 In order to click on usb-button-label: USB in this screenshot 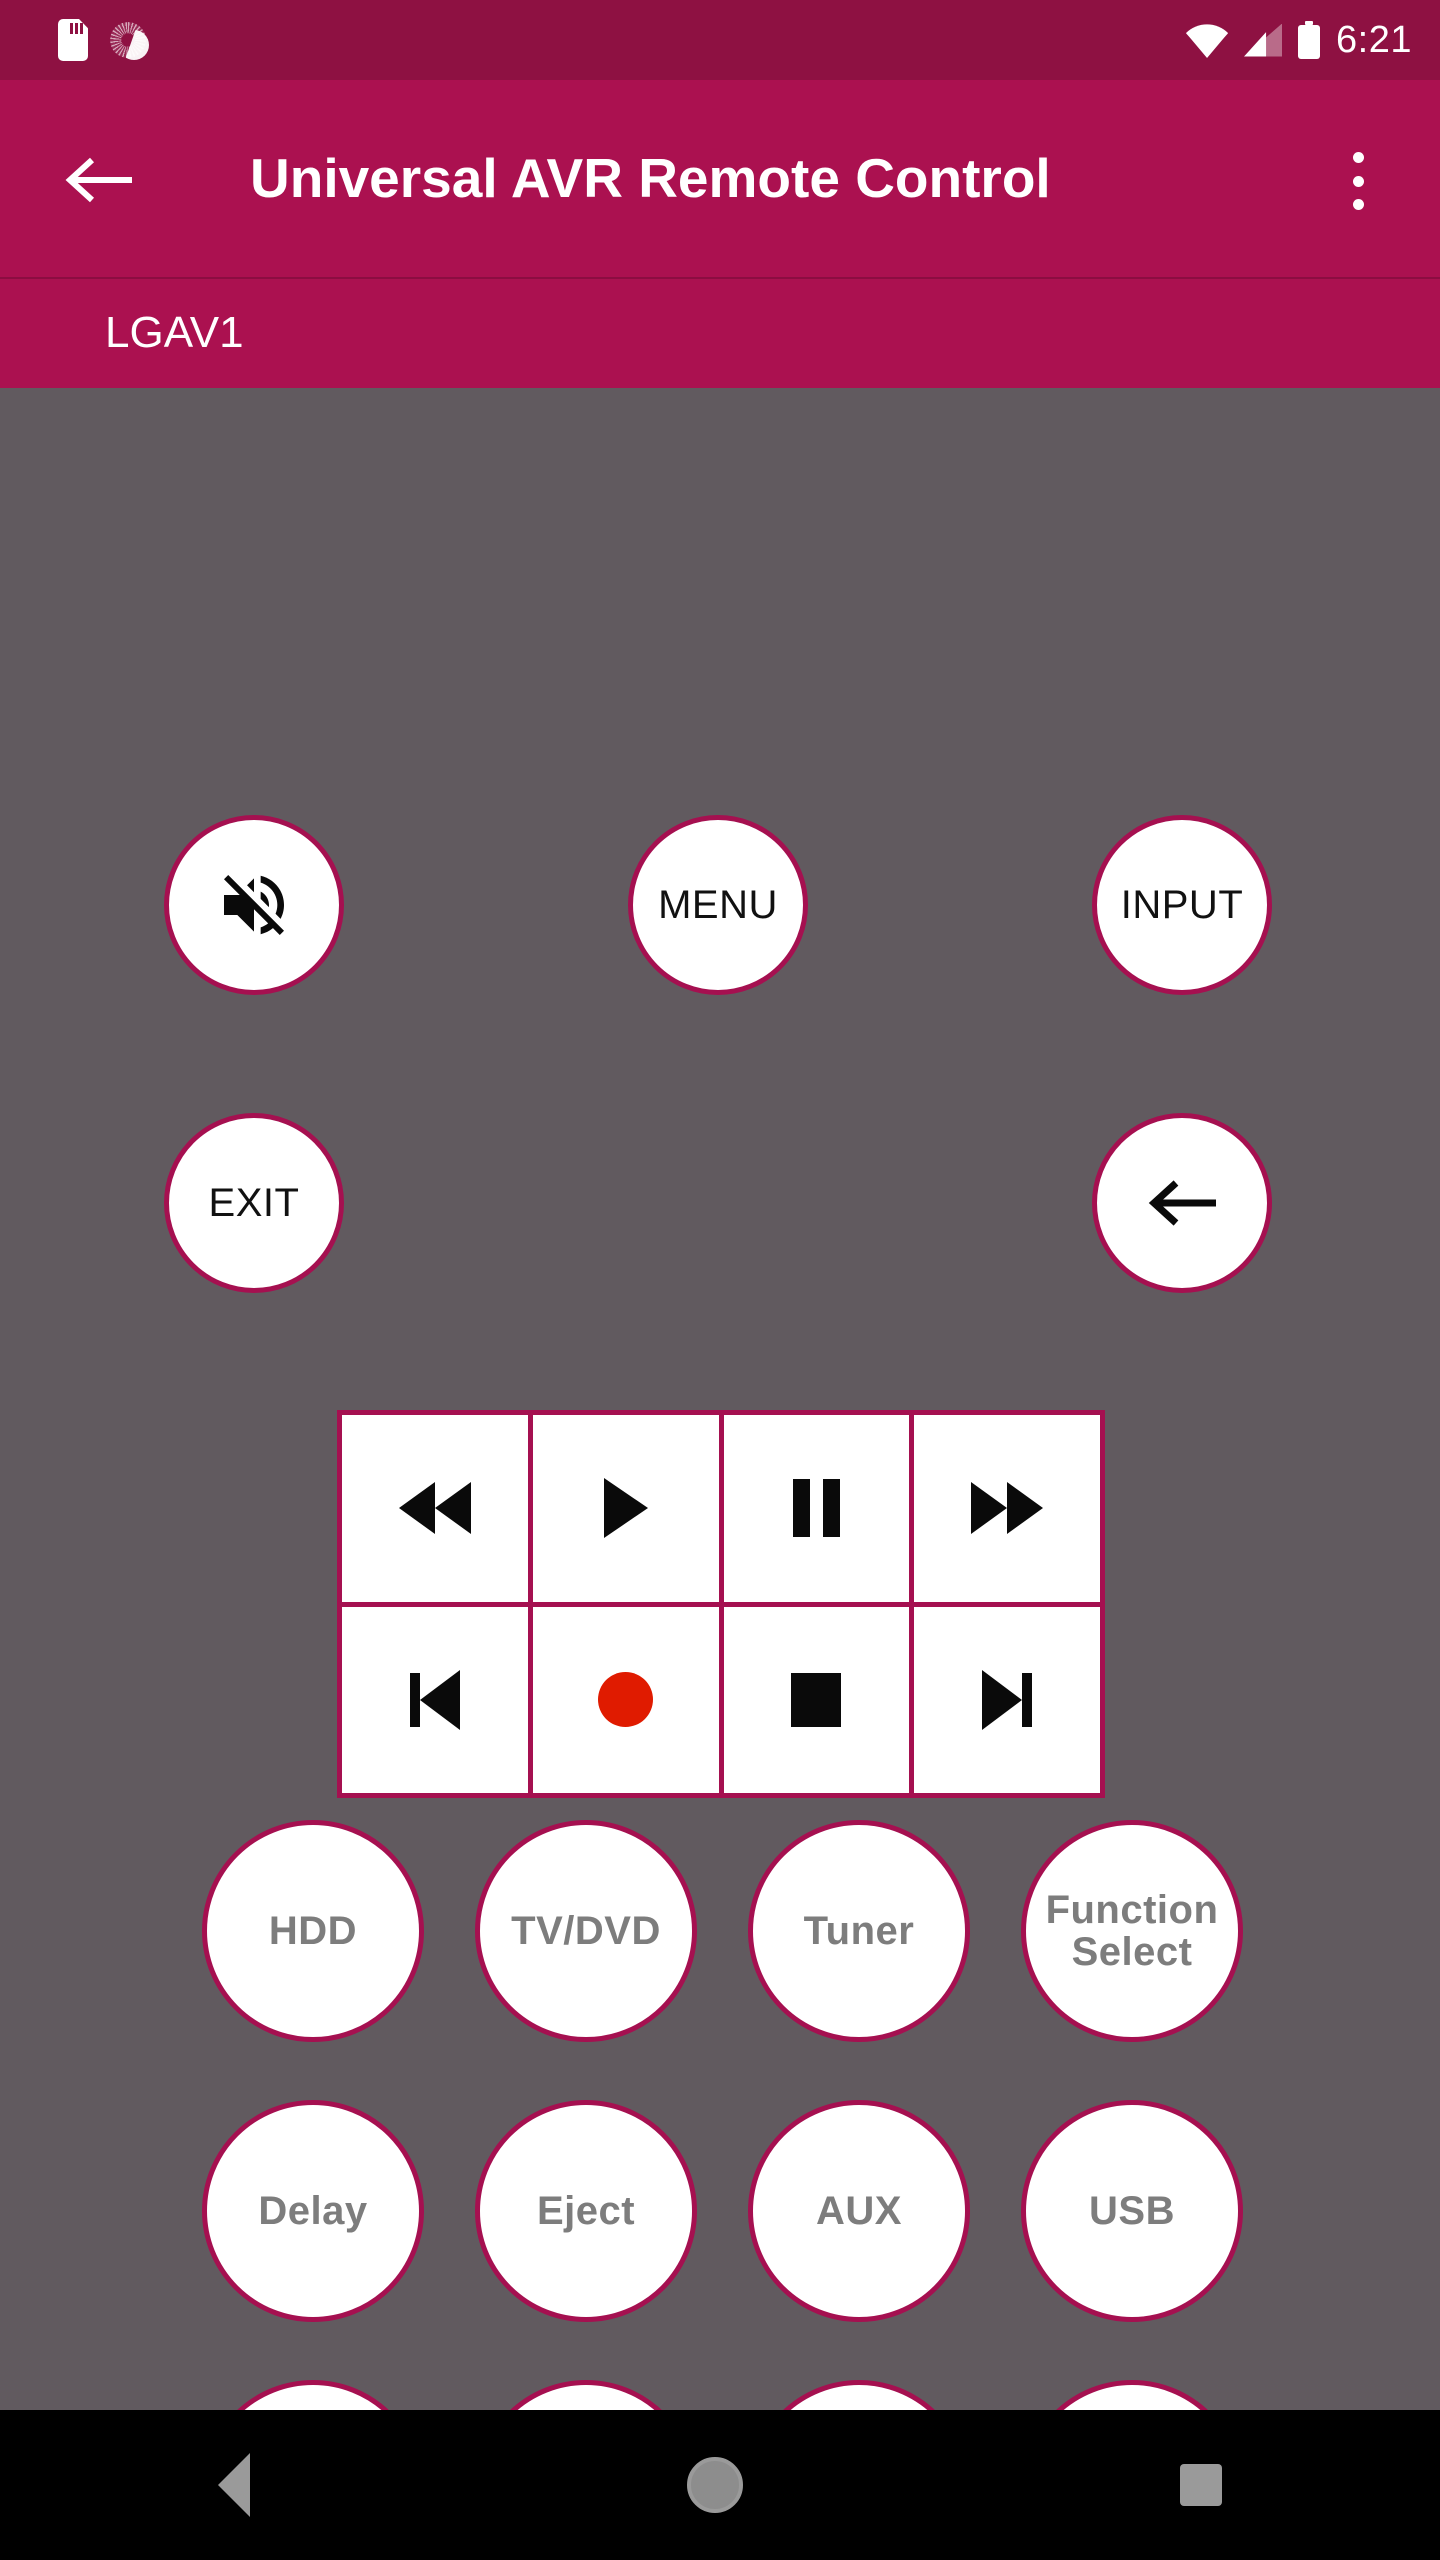, I will do `click(1132, 2211)`.